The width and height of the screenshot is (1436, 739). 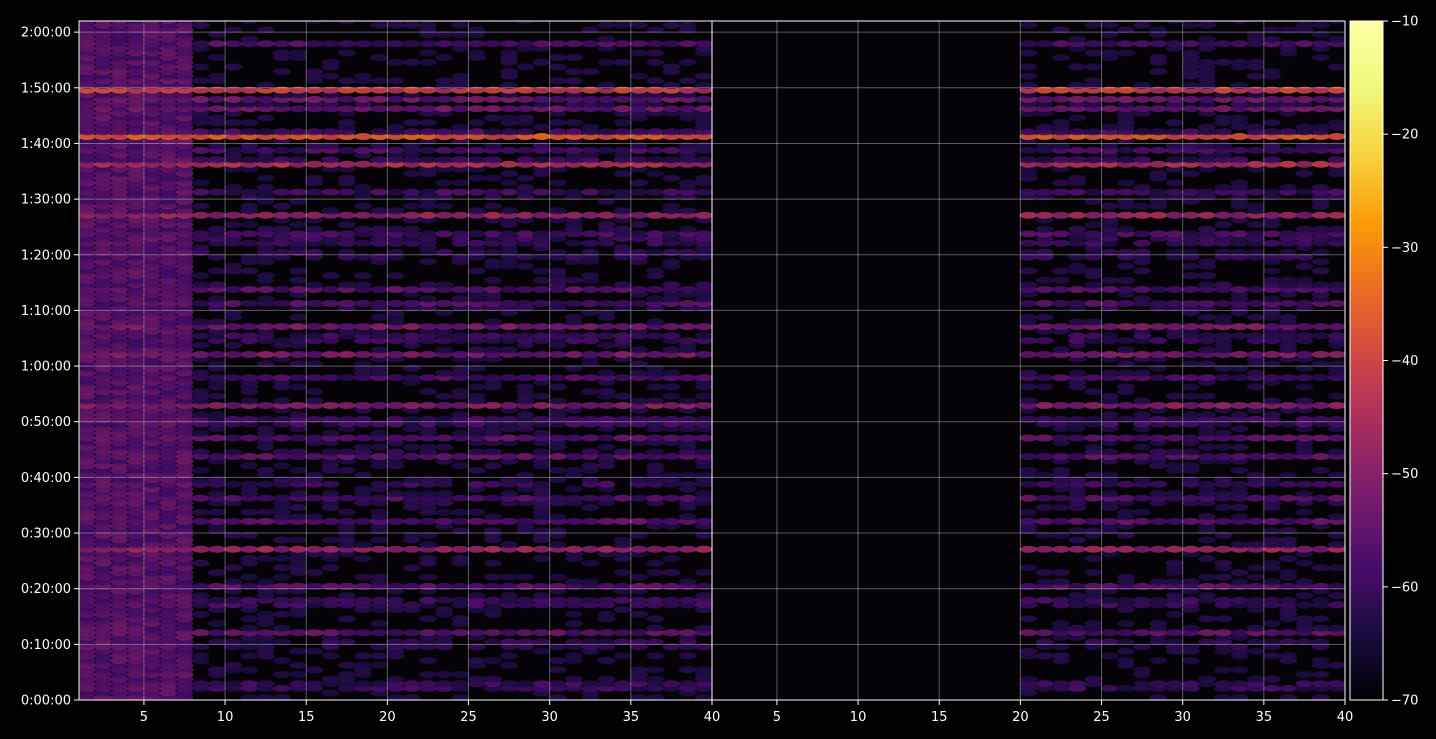 What do you see at coordinates (144, 717) in the screenshot?
I see `x-tick-label: 5` at bounding box center [144, 717].